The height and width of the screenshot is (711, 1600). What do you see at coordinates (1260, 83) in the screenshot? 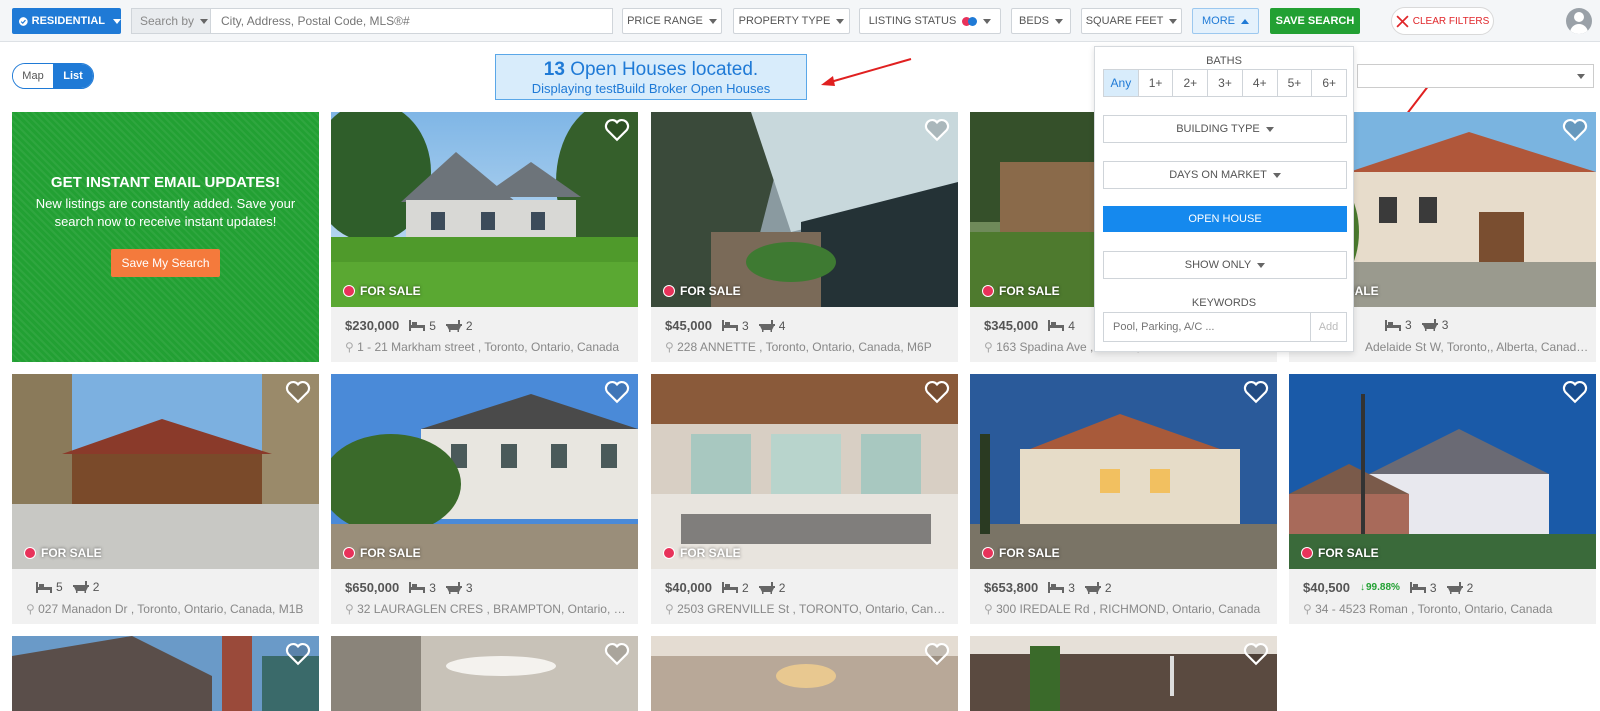
I see `baths-option-4: 4+` at bounding box center [1260, 83].